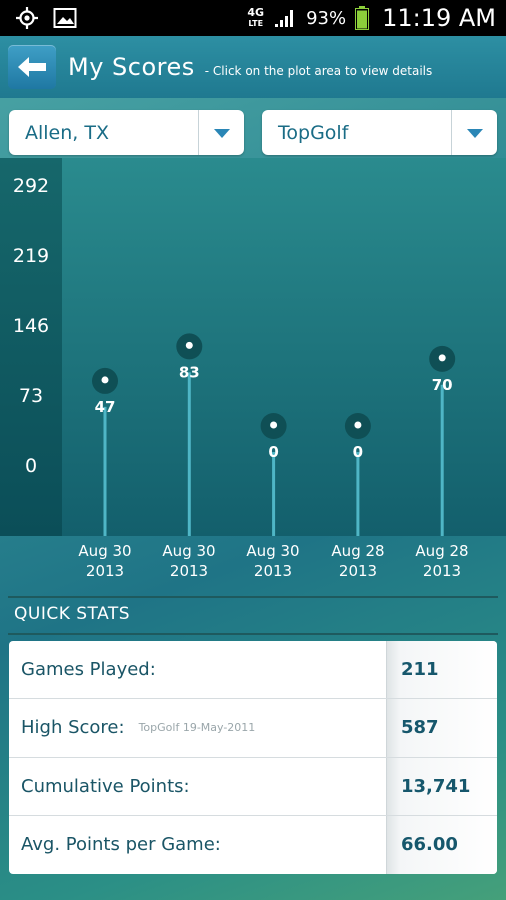  I want to click on status-bar: 4G LTE 93% 11:19 AM, so click(253, 18).